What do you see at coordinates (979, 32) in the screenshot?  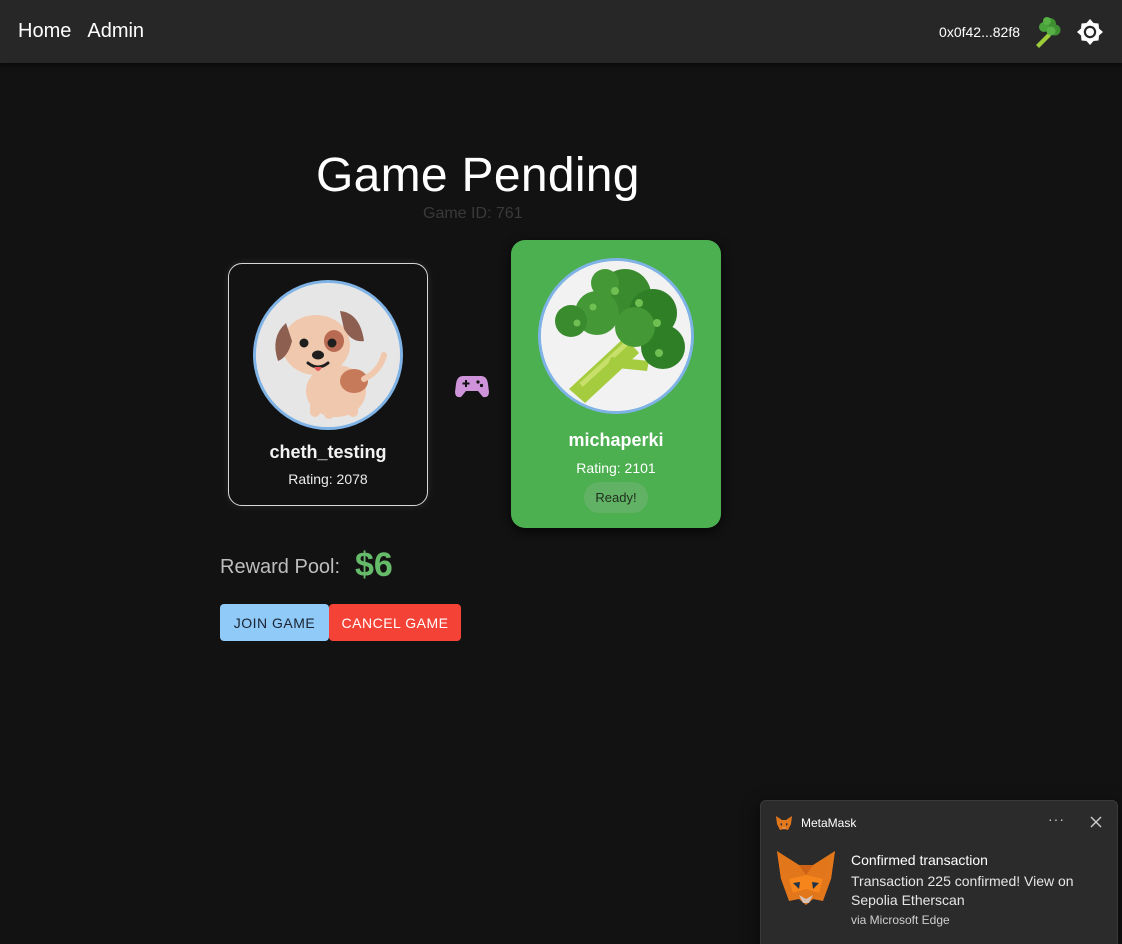 I see `wallet-address: 0x0f42...82f8` at bounding box center [979, 32].